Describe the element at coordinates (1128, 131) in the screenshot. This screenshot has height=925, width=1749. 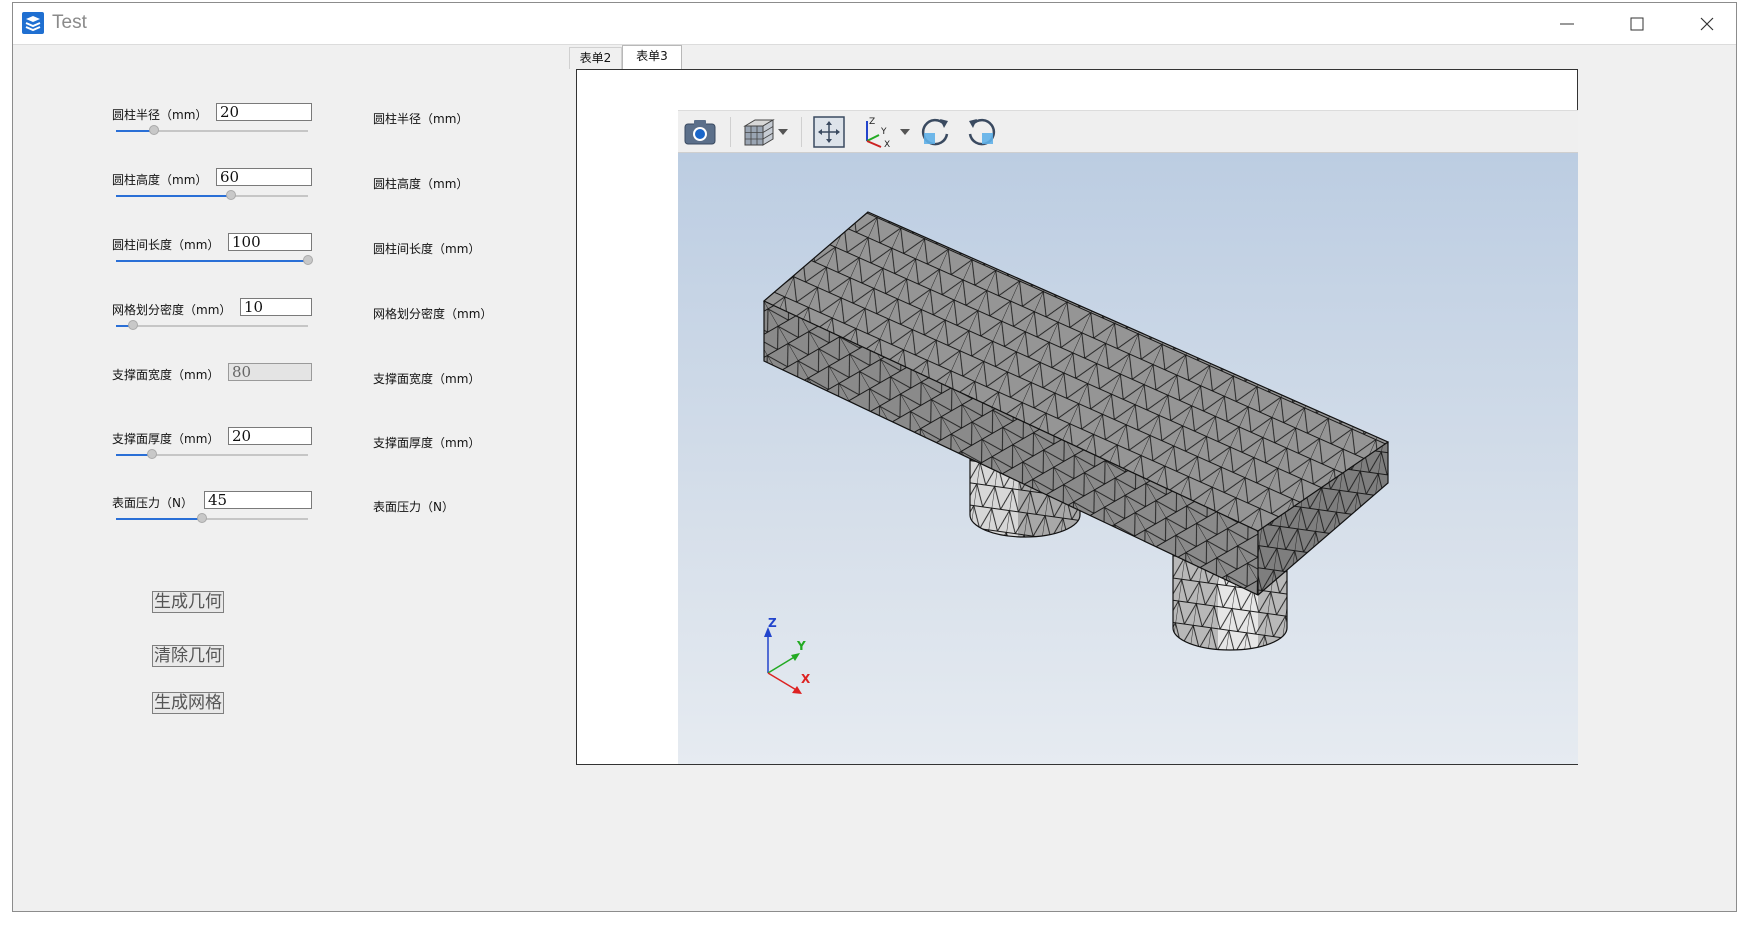
I see `viewer-toolbar: Z Y X` at that location.